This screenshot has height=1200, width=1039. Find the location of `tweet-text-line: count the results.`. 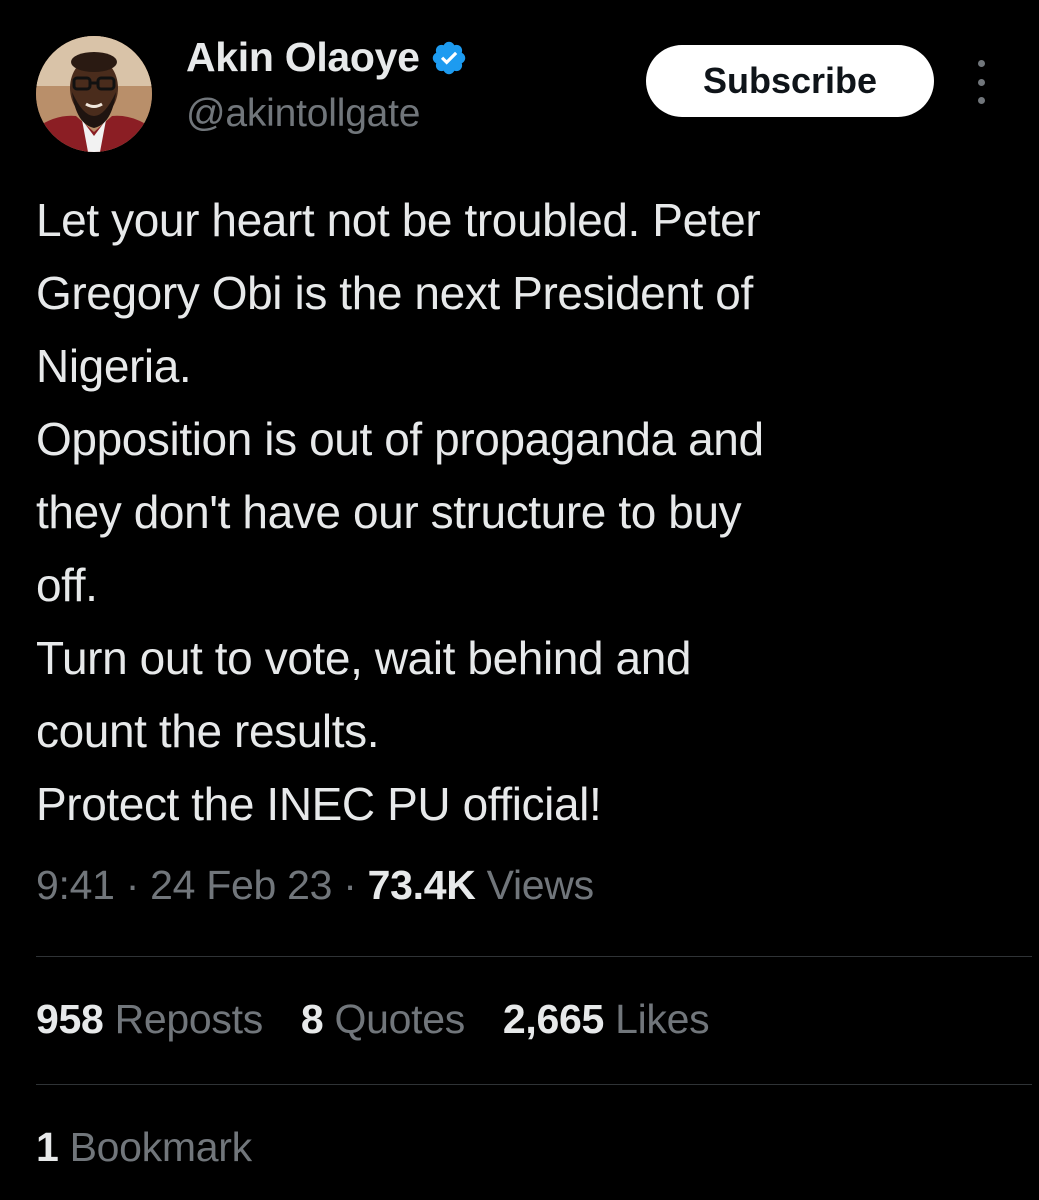

tweet-text-line: count the results. is located at coordinates (208, 731).